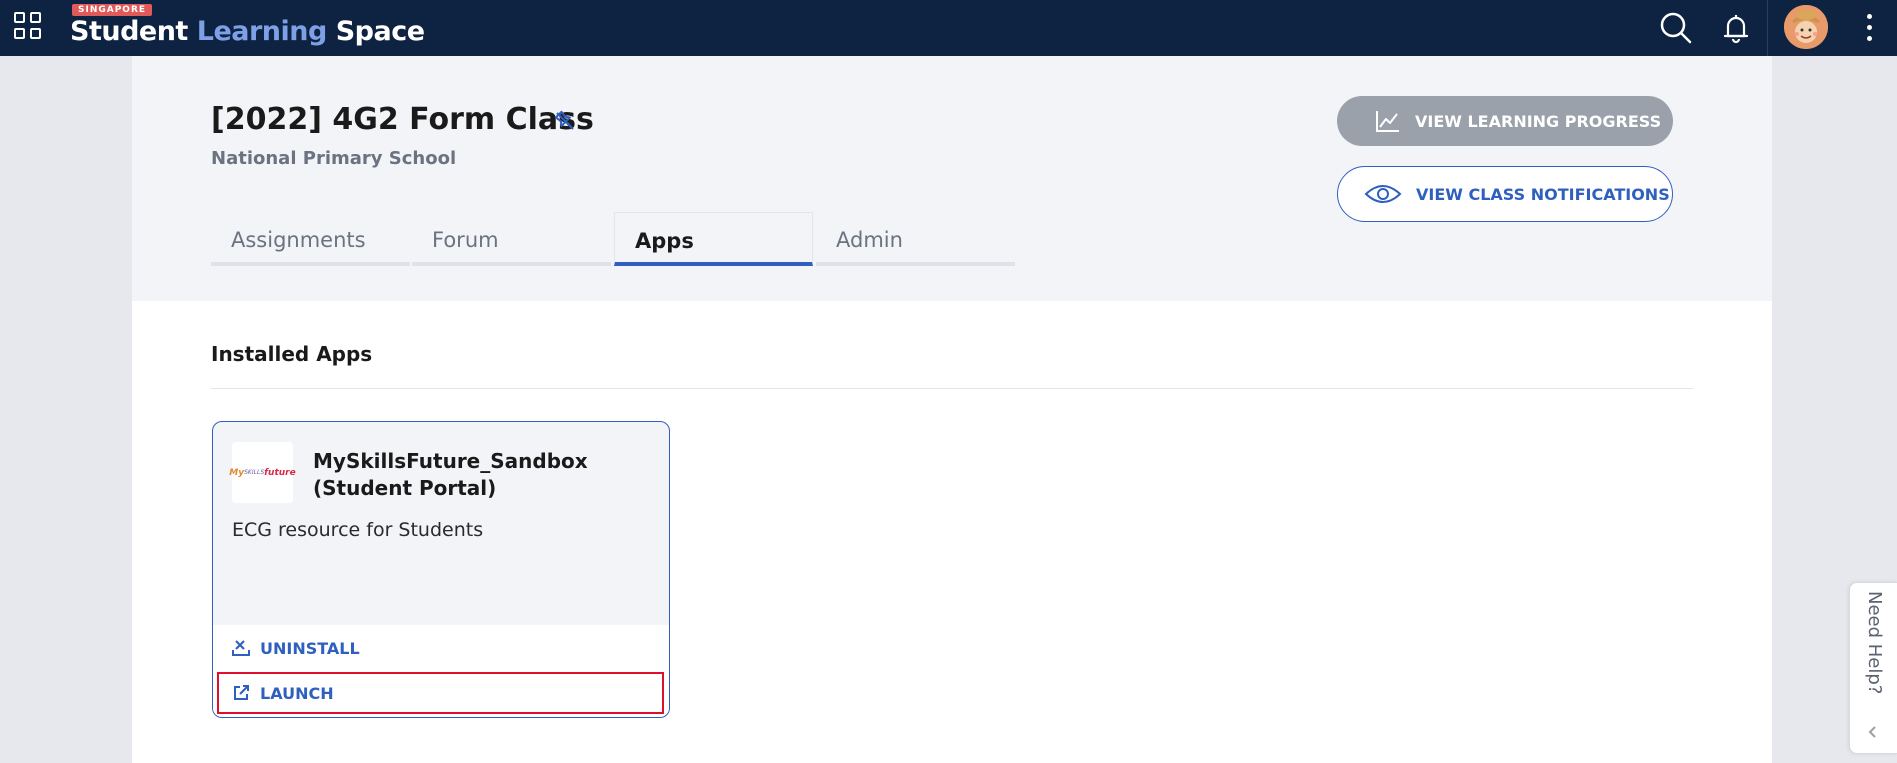 The image size is (1897, 763). Describe the element at coordinates (1543, 194) in the screenshot. I see `view-class-notifications-label: VIEW CLASS NOTIFICATIONS` at that location.